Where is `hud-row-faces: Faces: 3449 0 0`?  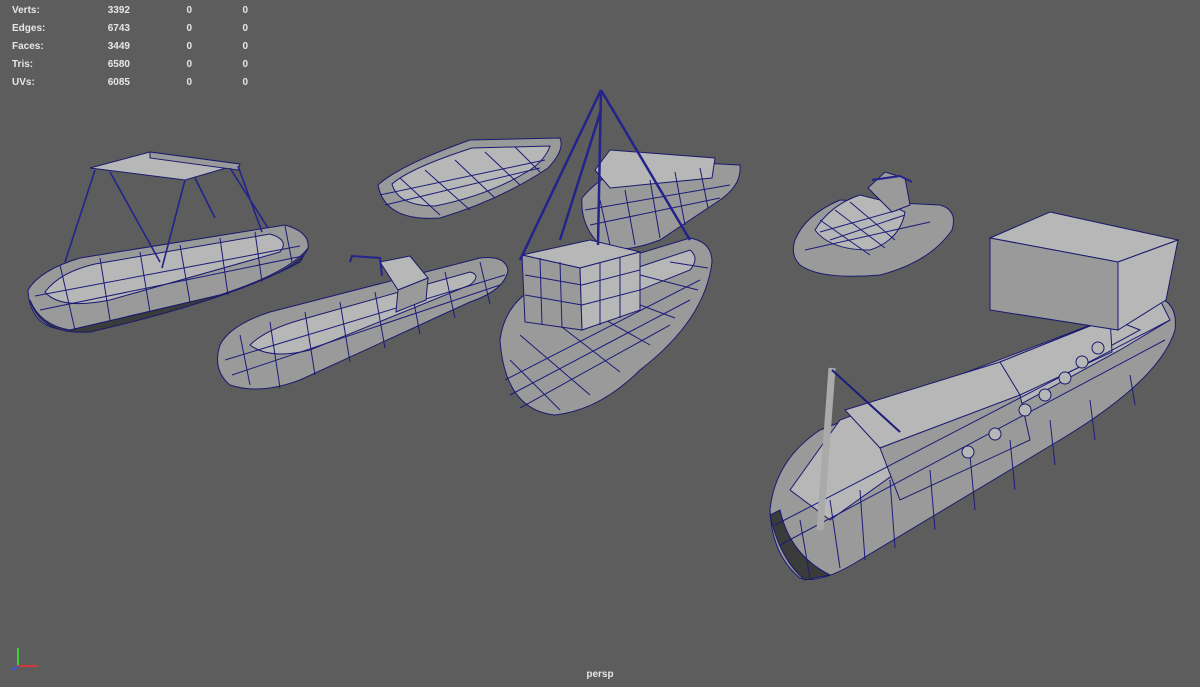
hud-row-faces: Faces: 3449 0 0 is located at coordinates (130, 47).